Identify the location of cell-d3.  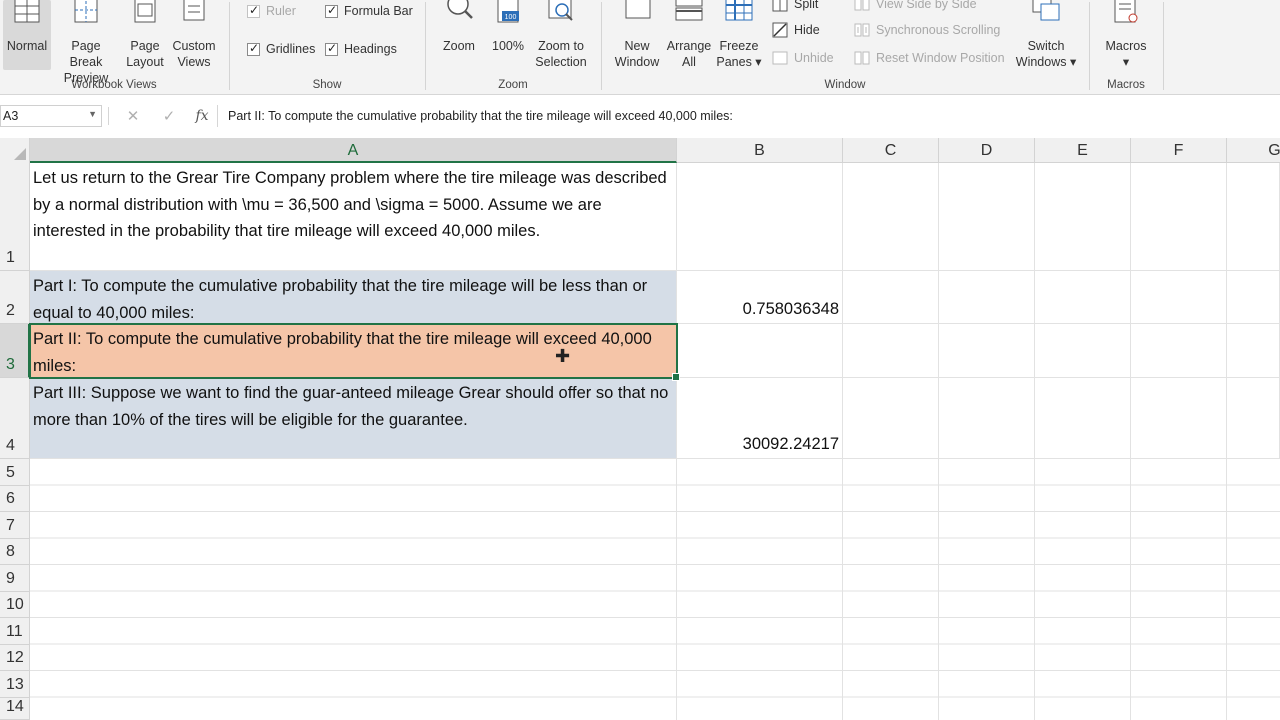
(987, 351).